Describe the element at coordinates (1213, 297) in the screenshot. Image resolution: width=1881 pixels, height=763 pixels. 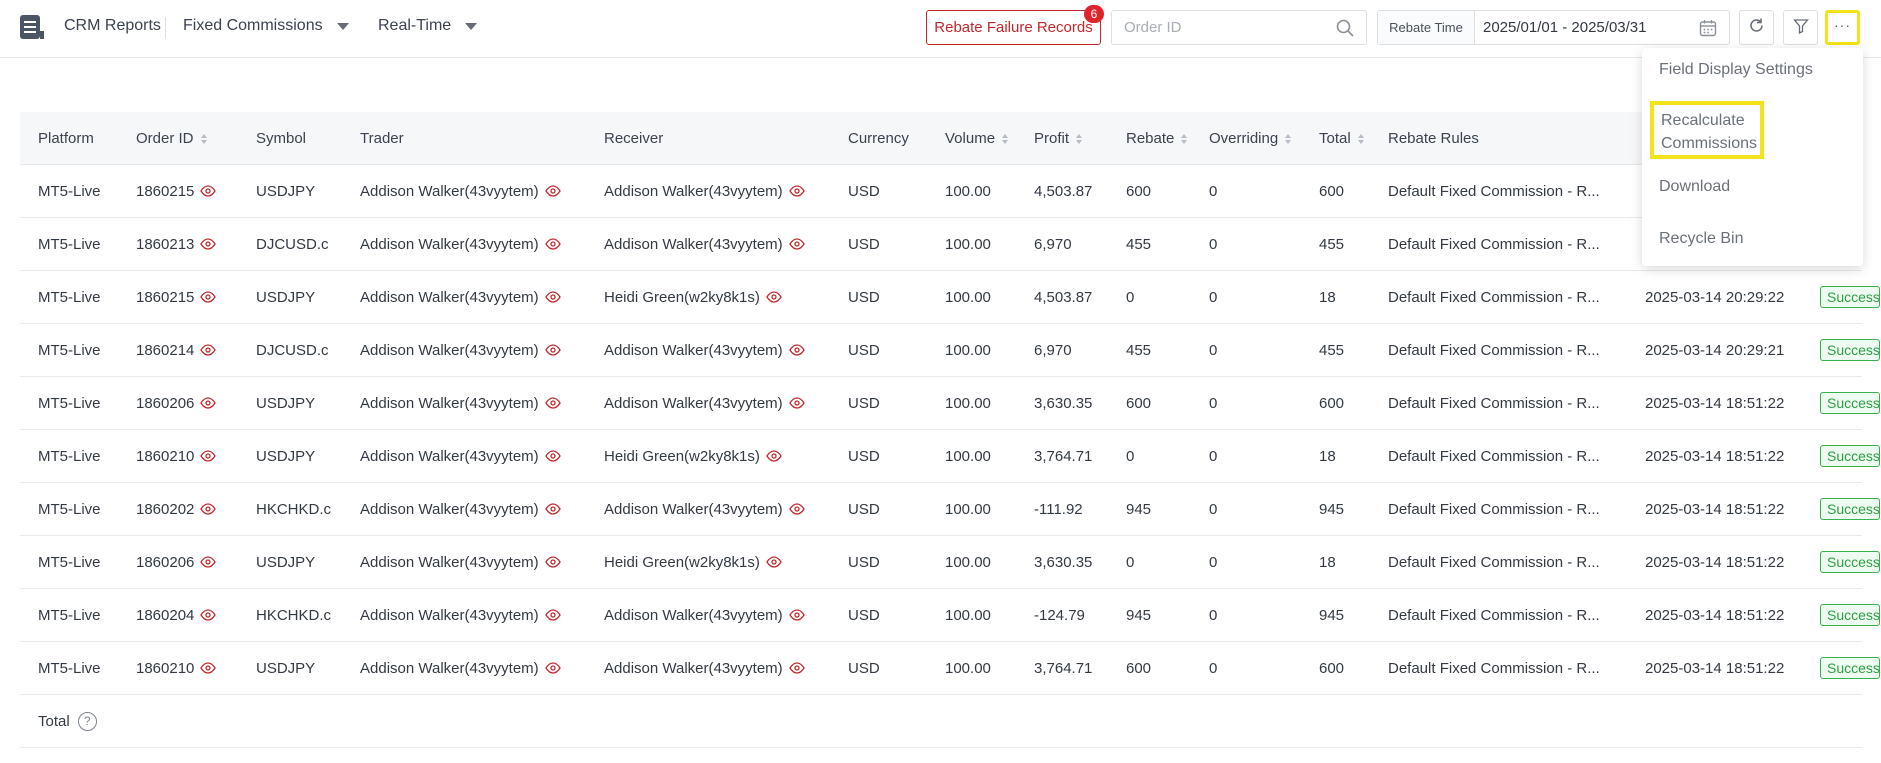
I see `cell-overriding: 0` at that location.